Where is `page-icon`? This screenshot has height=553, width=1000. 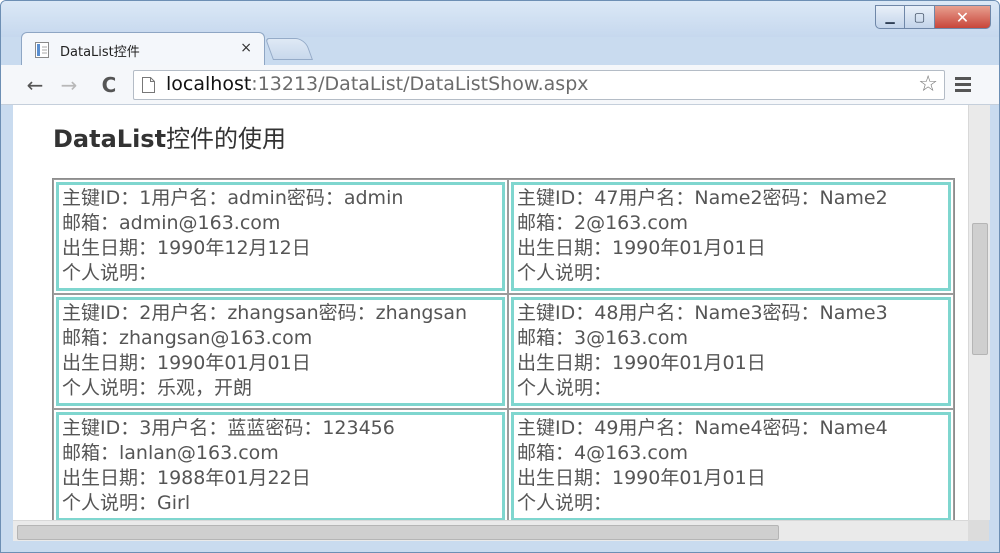 page-icon is located at coordinates (148, 85).